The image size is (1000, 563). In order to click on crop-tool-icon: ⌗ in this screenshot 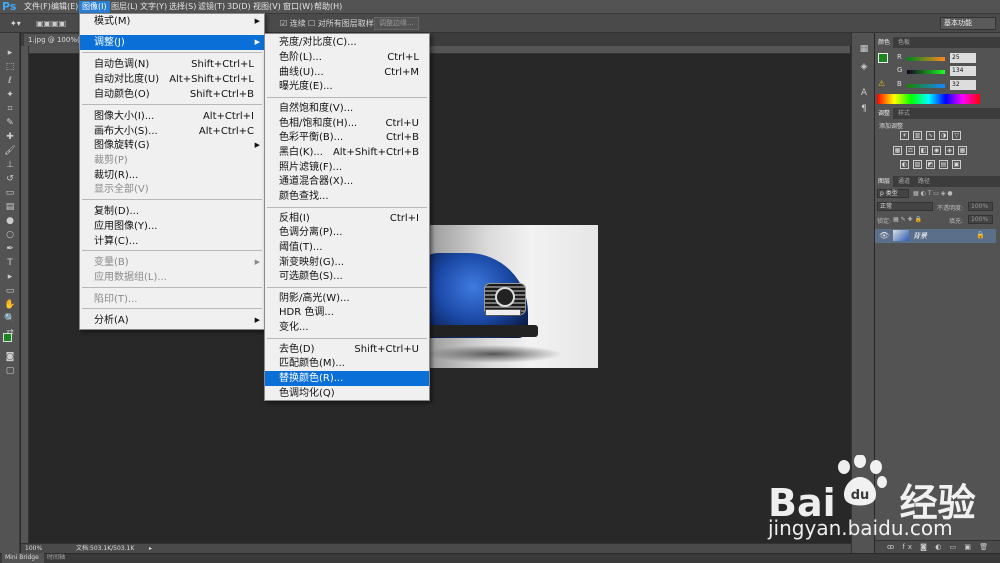, I will do `click(10, 109)`.